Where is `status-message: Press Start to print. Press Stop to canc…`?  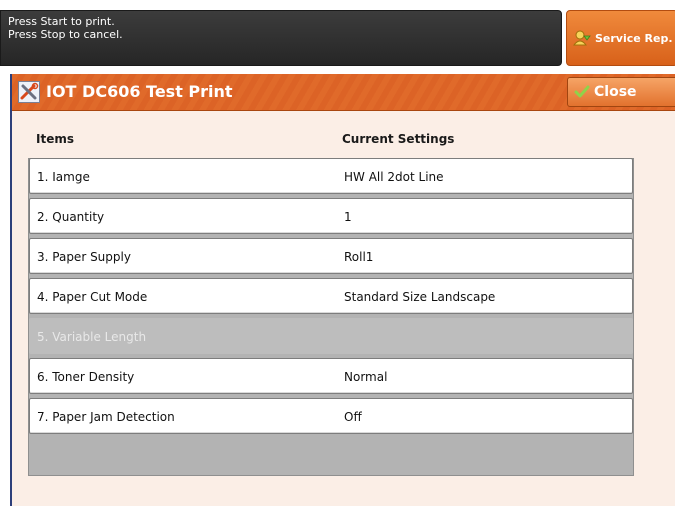 status-message: Press Start to print. Press Stop to canc… is located at coordinates (281, 38).